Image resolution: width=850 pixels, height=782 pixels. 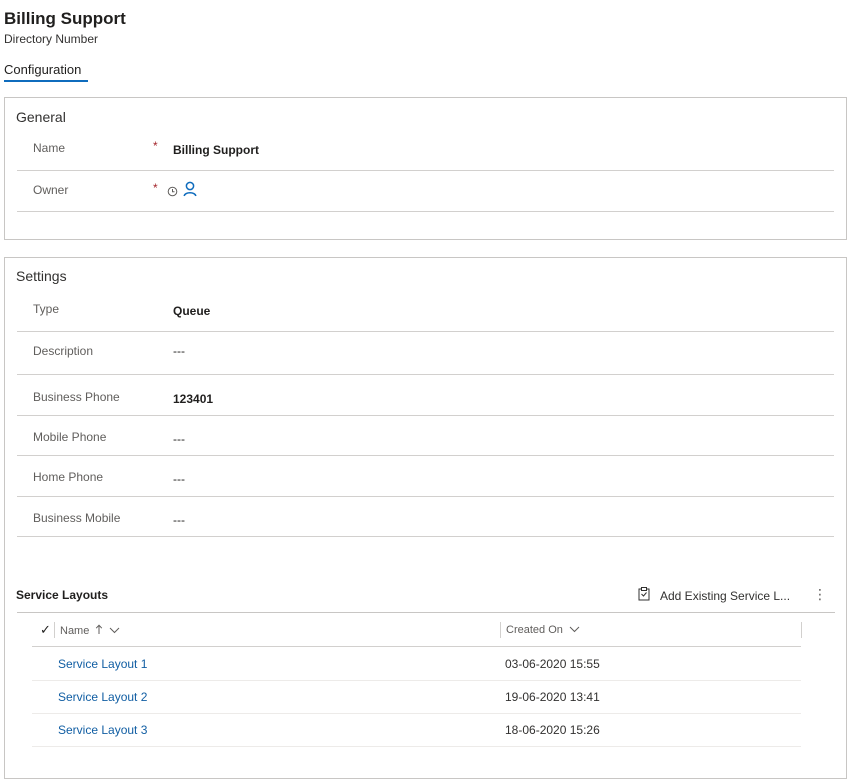 What do you see at coordinates (68, 477) in the screenshot?
I see `field-label-home-phone: Home Phone` at bounding box center [68, 477].